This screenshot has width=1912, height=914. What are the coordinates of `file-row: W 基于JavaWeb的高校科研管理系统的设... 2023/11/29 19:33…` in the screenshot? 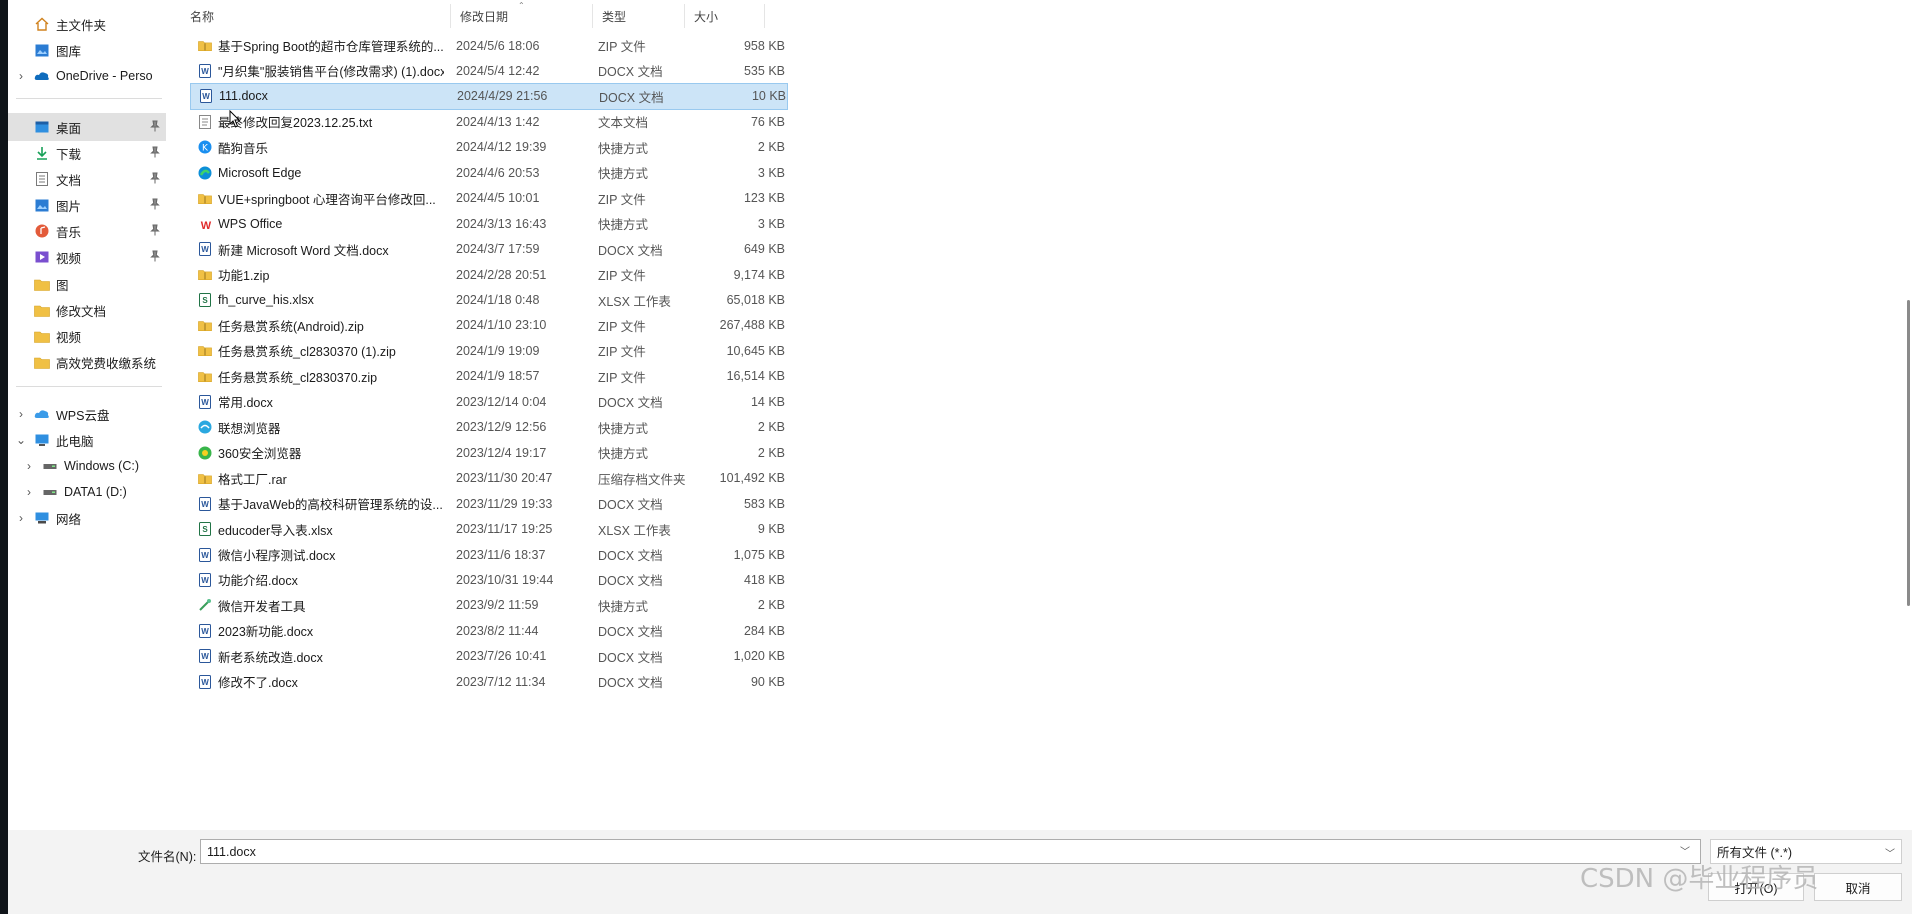 It's located at (489, 503).